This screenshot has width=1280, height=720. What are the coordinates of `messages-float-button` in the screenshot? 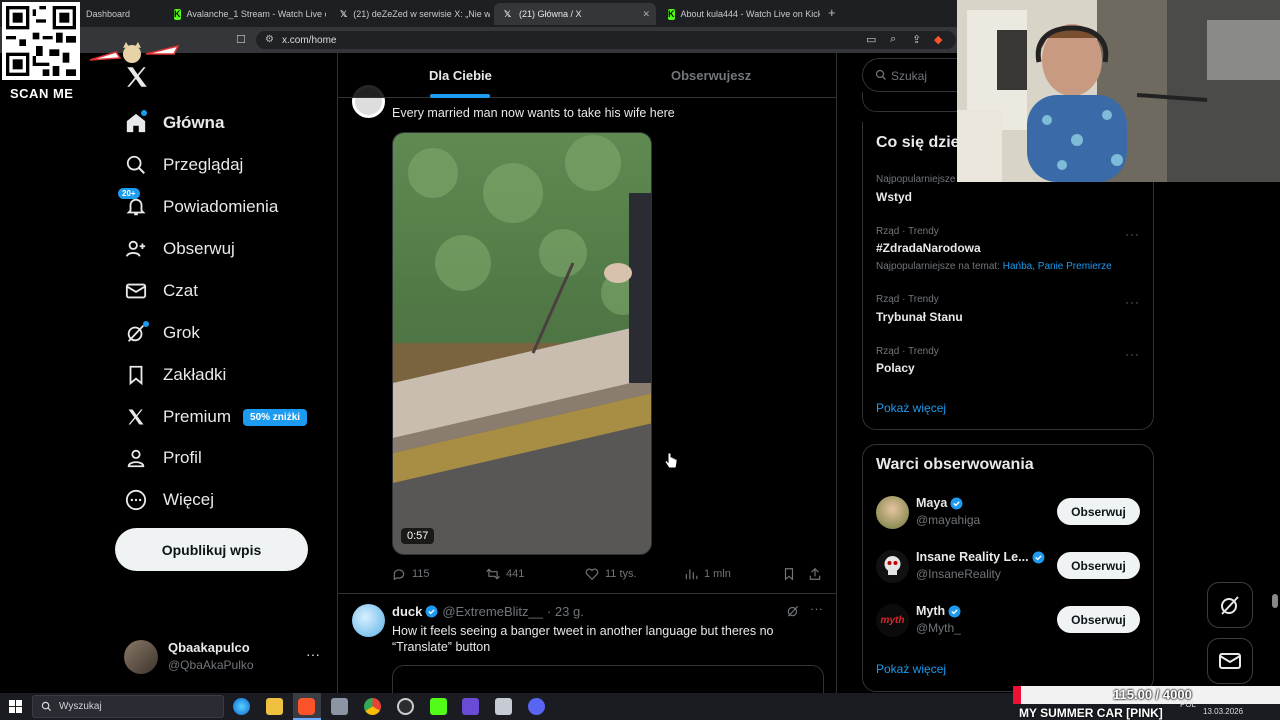 It's located at (1230, 661).